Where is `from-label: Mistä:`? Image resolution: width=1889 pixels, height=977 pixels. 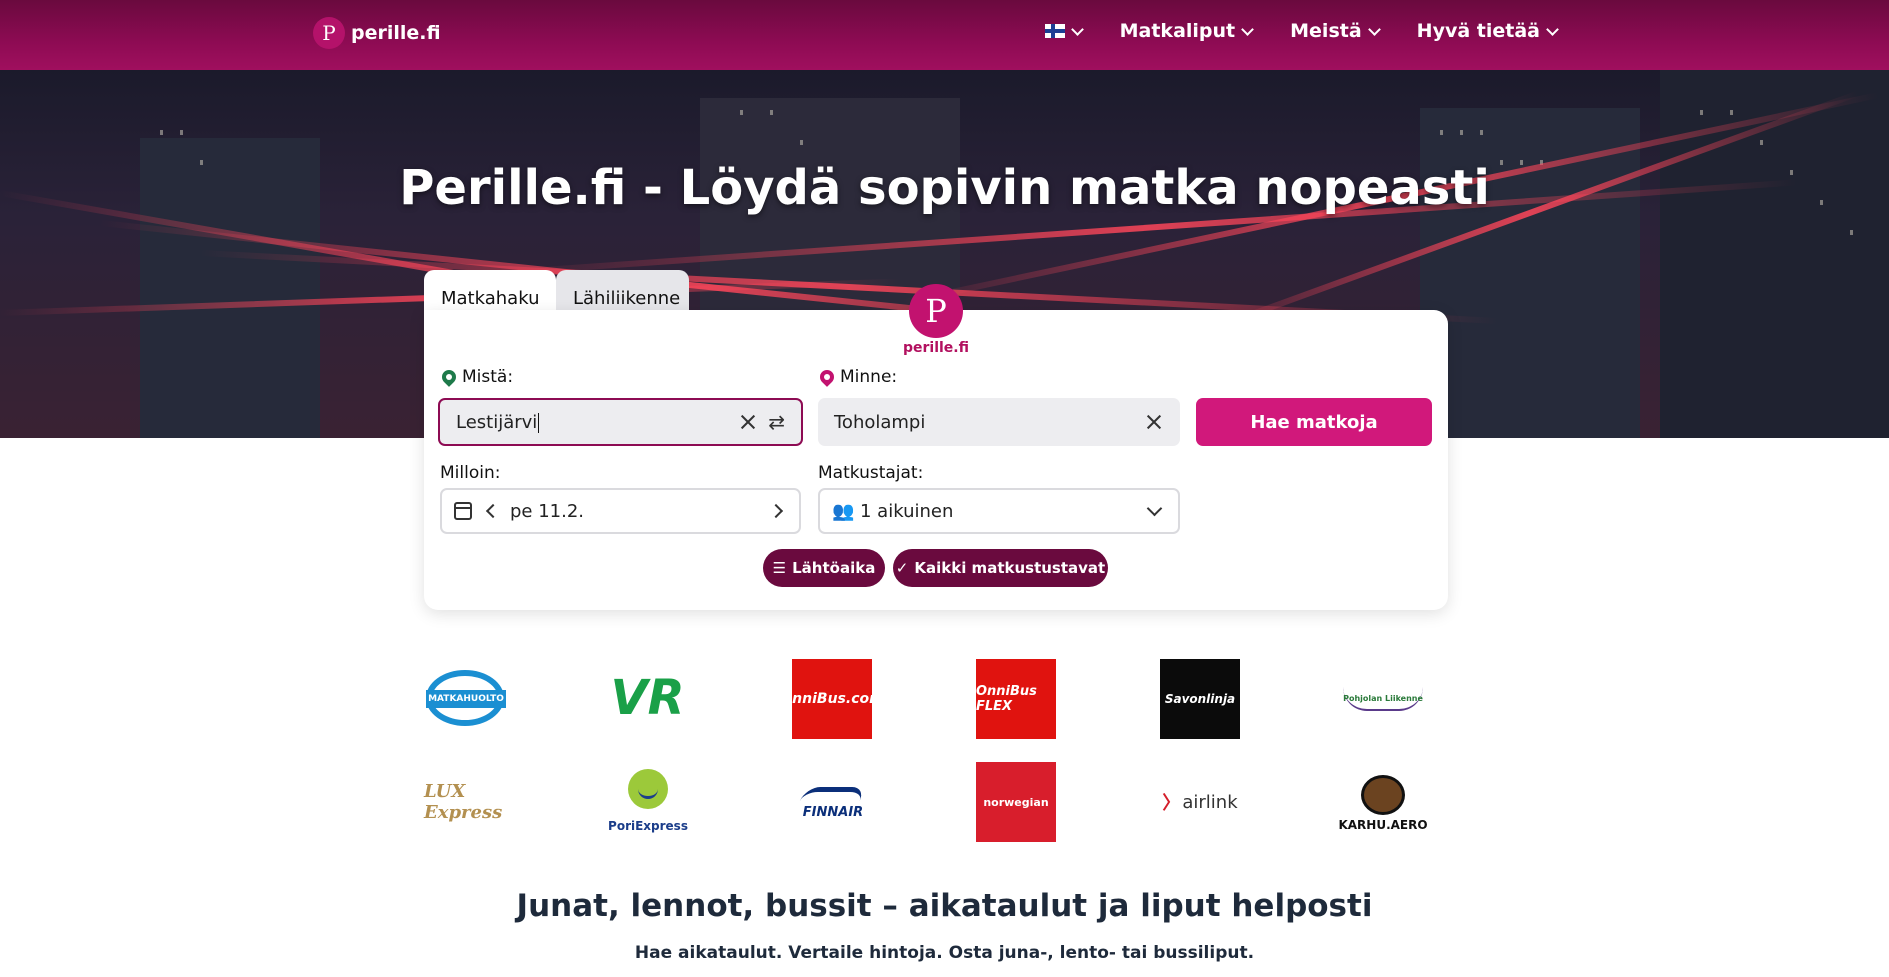 from-label: Mistä: is located at coordinates (476, 377).